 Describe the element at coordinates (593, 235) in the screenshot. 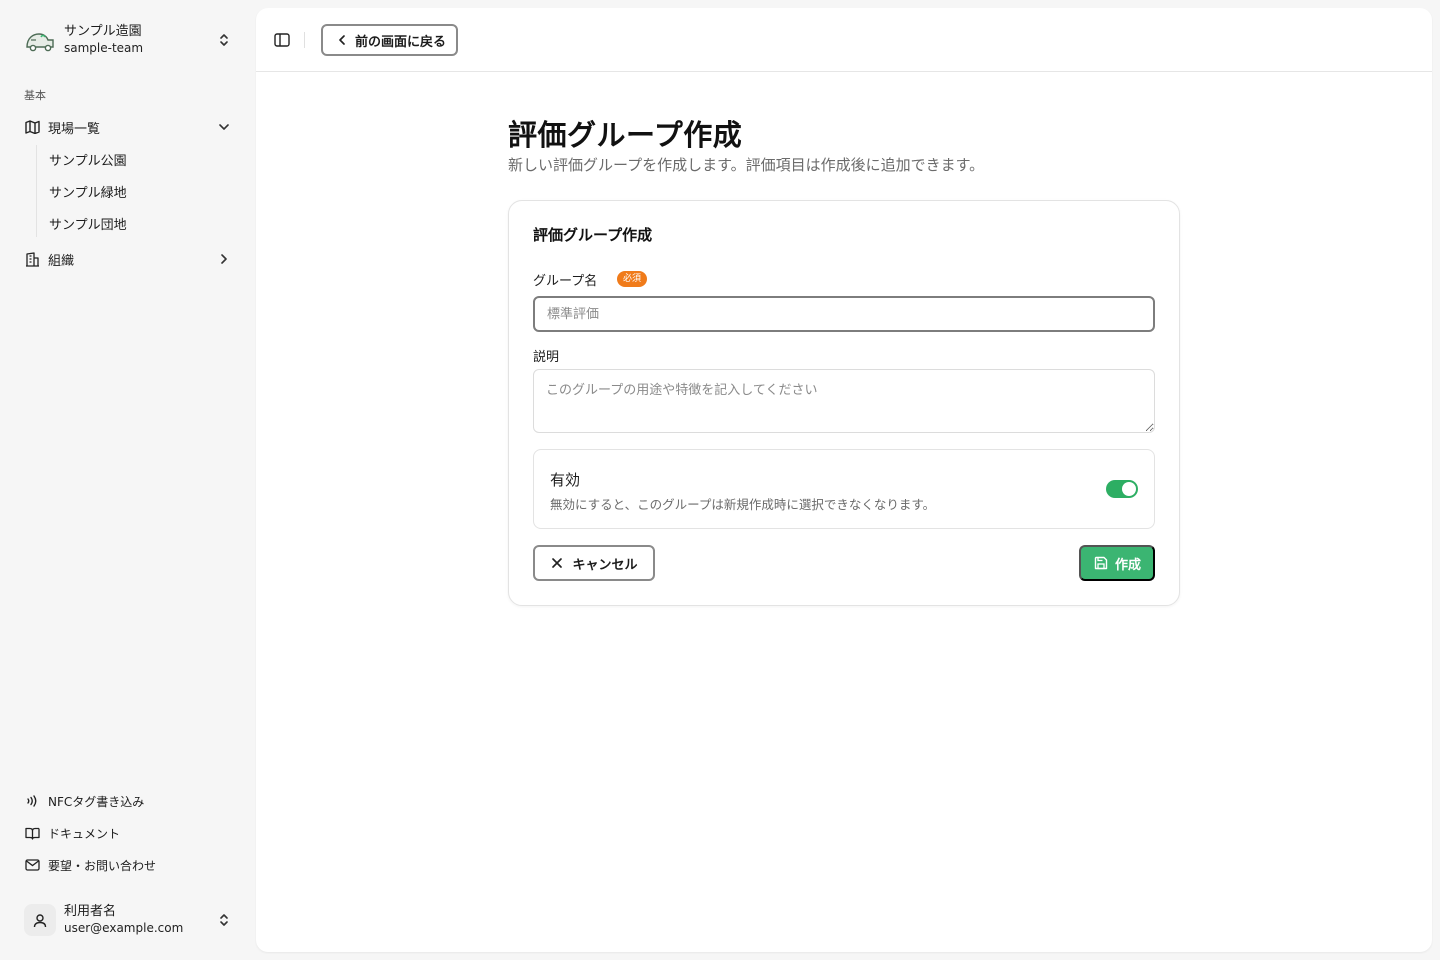

I see `card-title: 評価グループ作成` at that location.